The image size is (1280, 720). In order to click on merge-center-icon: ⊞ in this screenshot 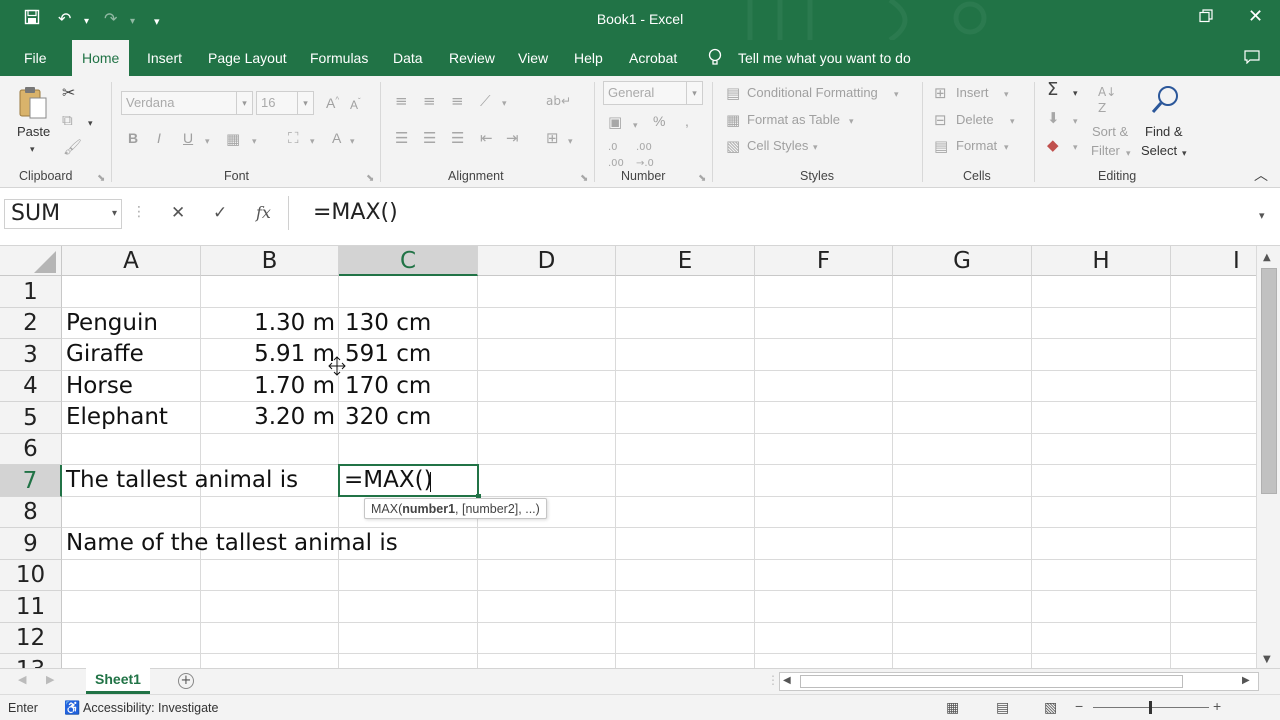, I will do `click(552, 138)`.